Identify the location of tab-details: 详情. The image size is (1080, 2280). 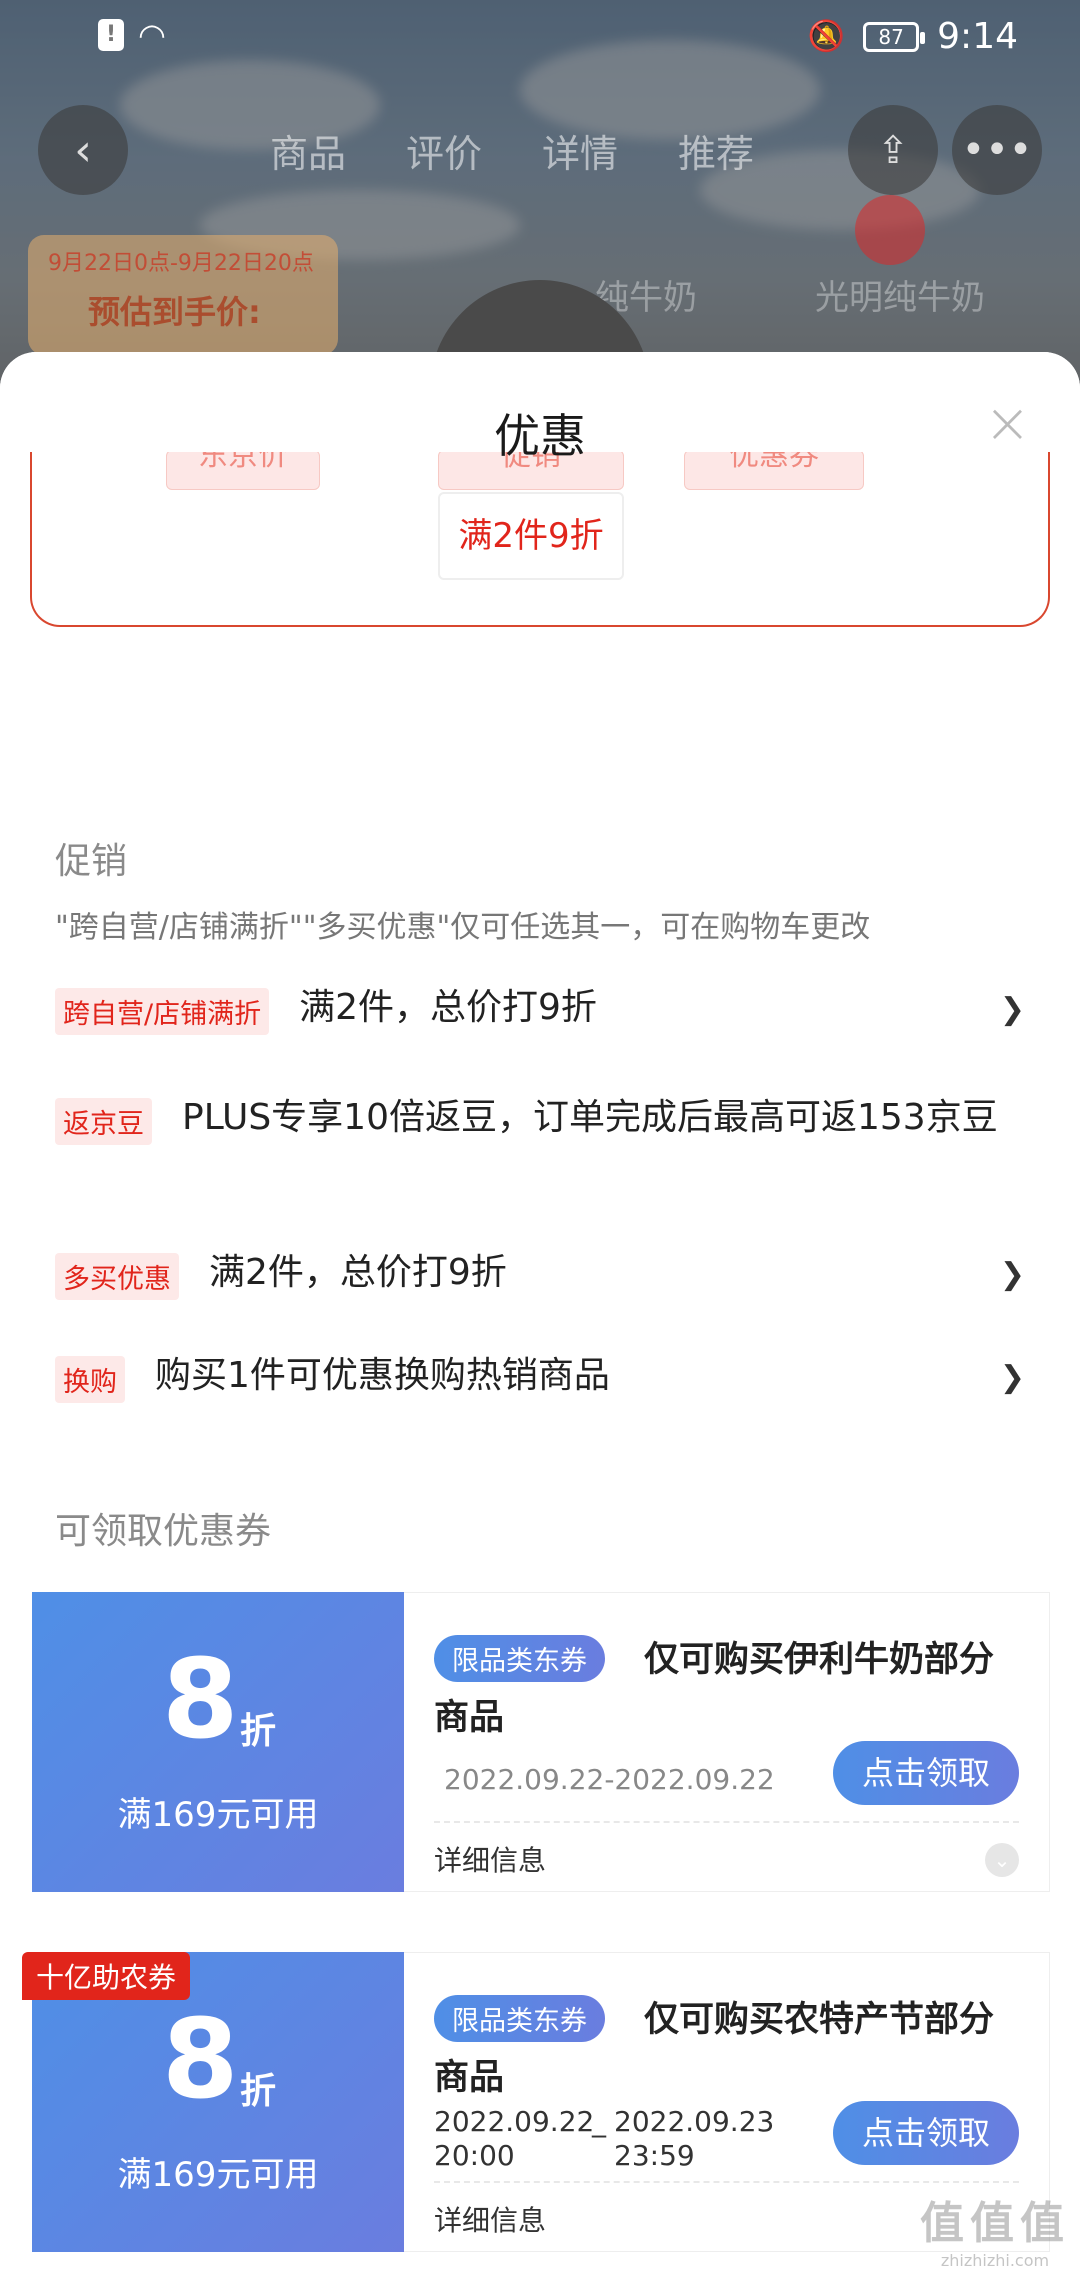
(580, 150).